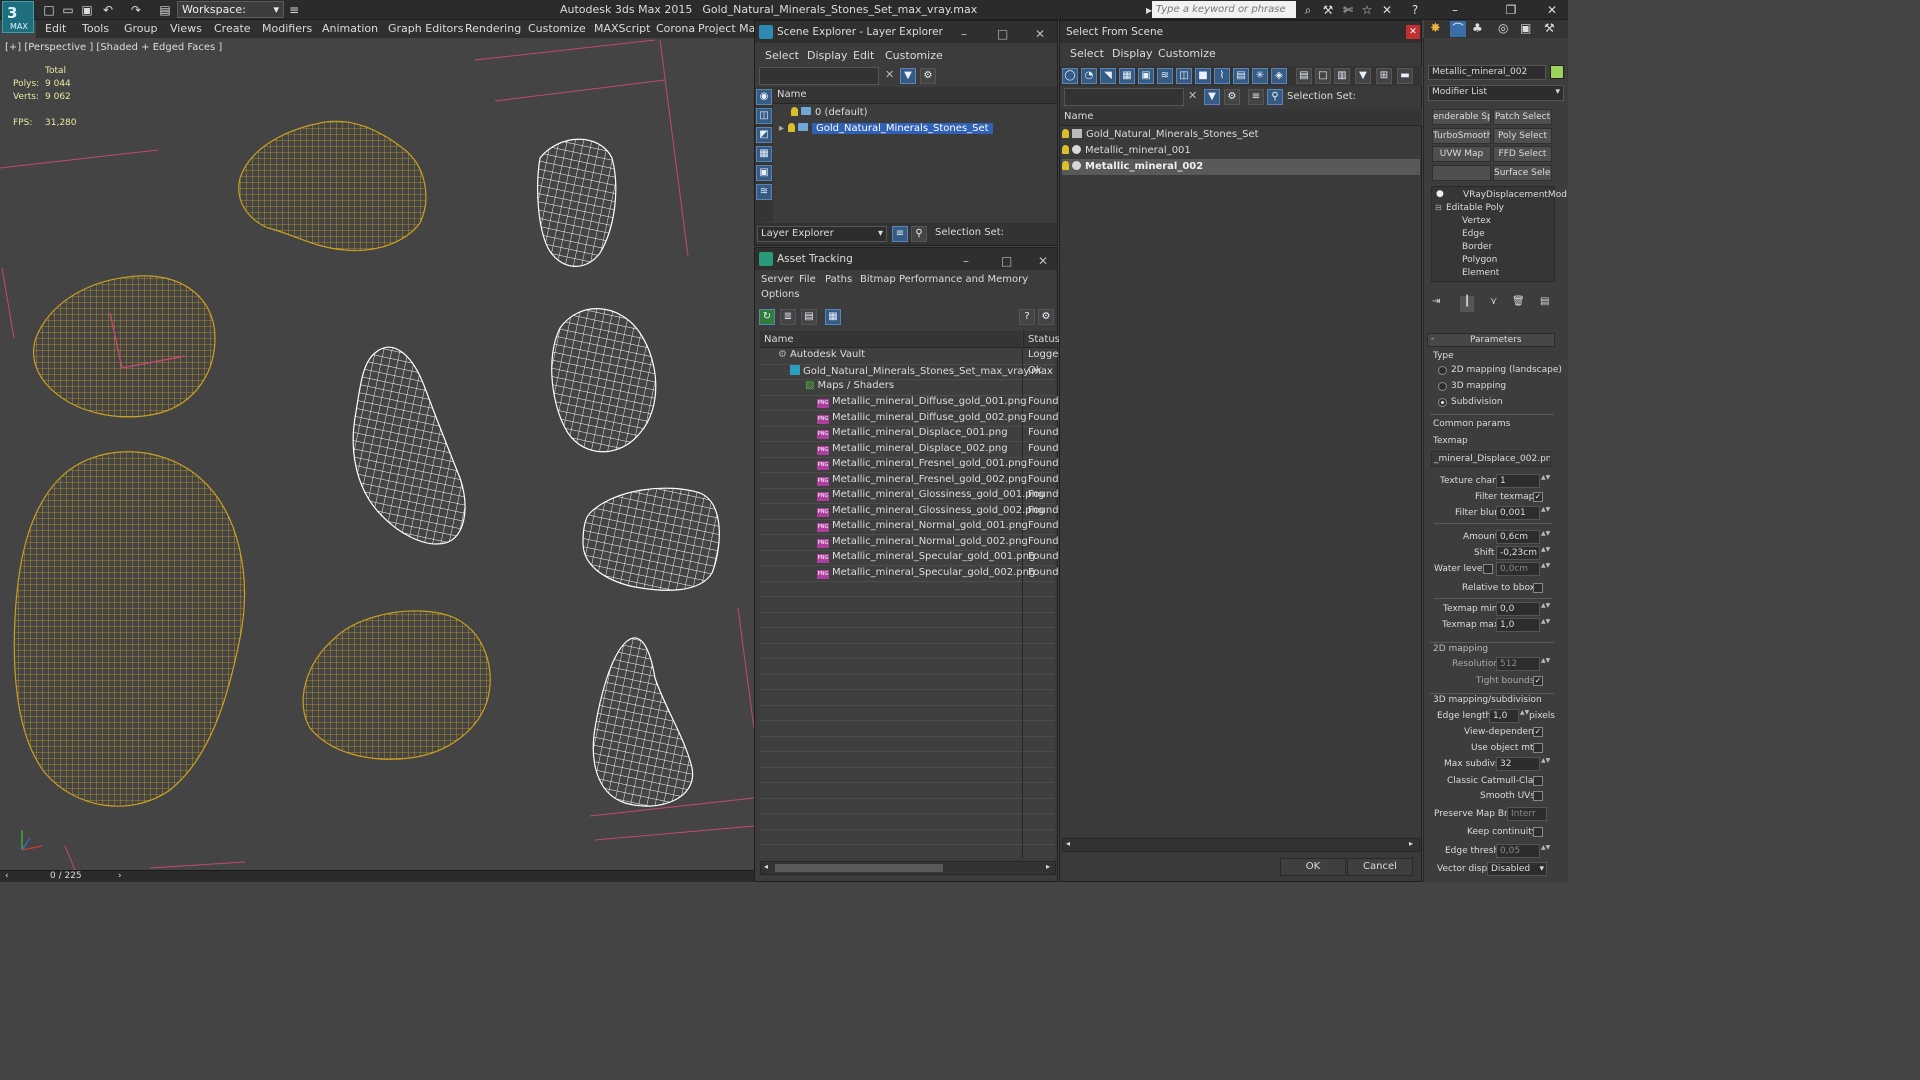 Image resolution: width=1920 pixels, height=1080 pixels. I want to click on sfs-menu-display: Display, so click(1132, 53).